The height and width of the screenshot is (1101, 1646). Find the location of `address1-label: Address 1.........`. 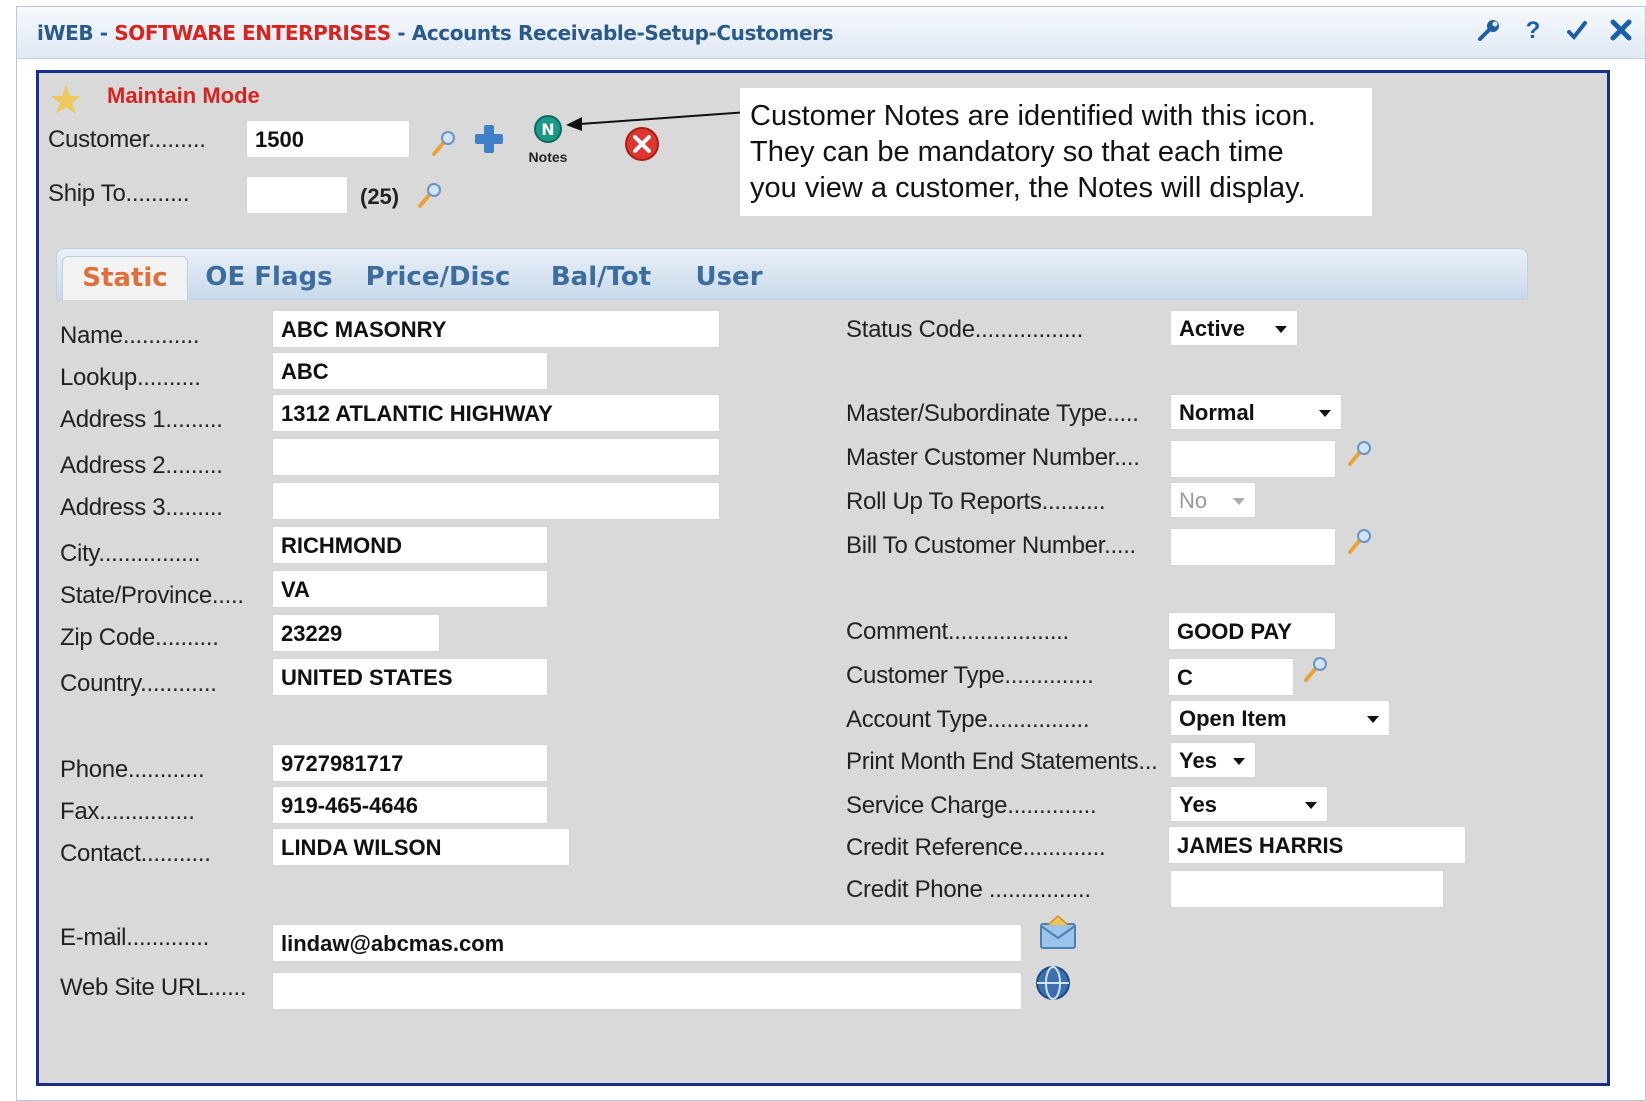

address1-label: Address 1......... is located at coordinates (141, 419).